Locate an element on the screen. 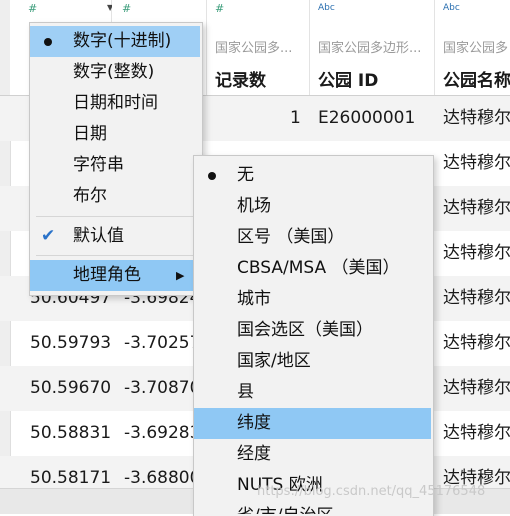  longitude-cell: -3.70870 is located at coordinates (162, 388).